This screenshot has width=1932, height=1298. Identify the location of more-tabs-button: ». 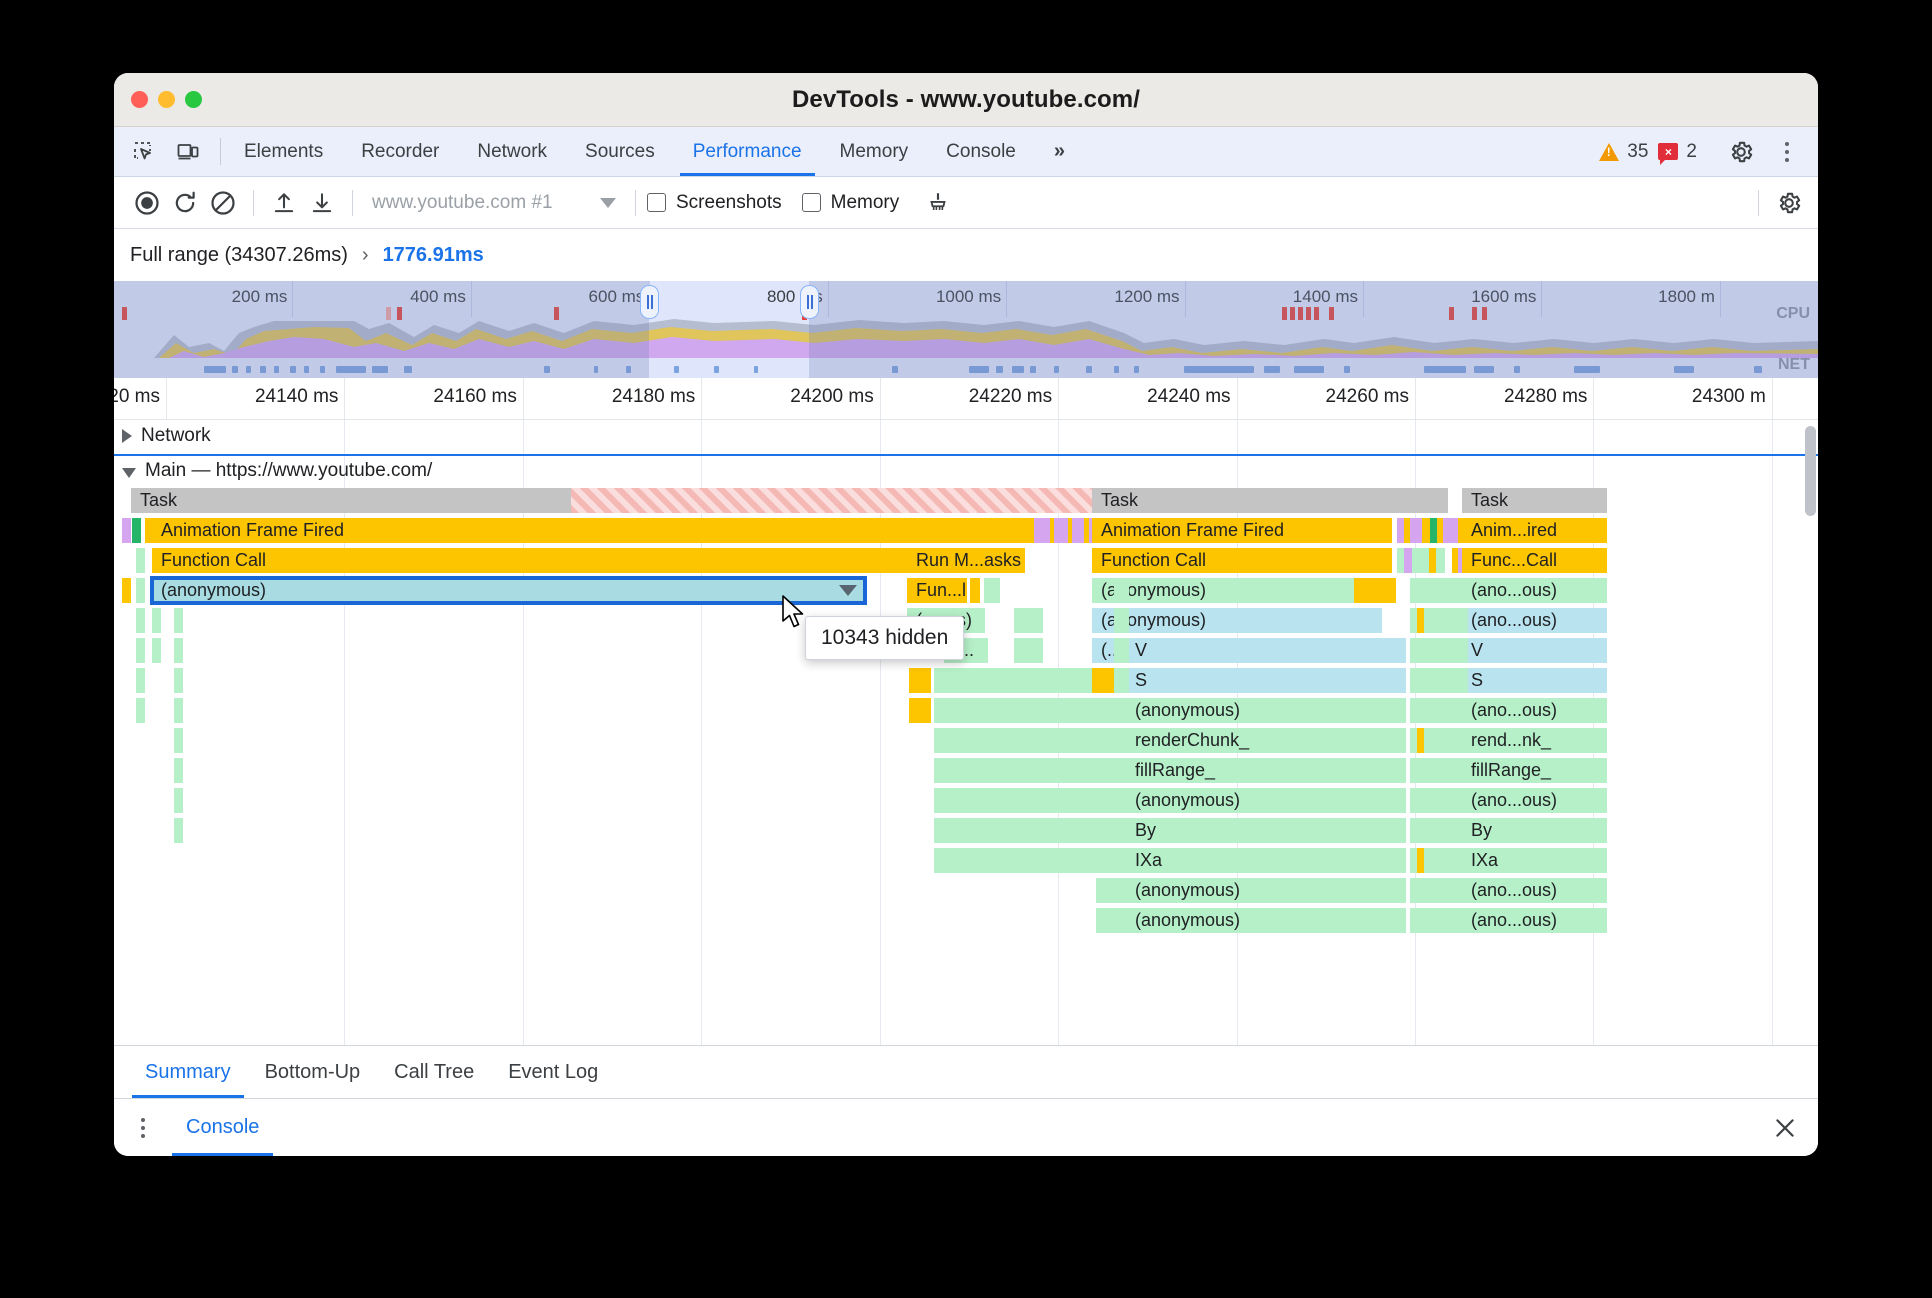
(1059, 151).